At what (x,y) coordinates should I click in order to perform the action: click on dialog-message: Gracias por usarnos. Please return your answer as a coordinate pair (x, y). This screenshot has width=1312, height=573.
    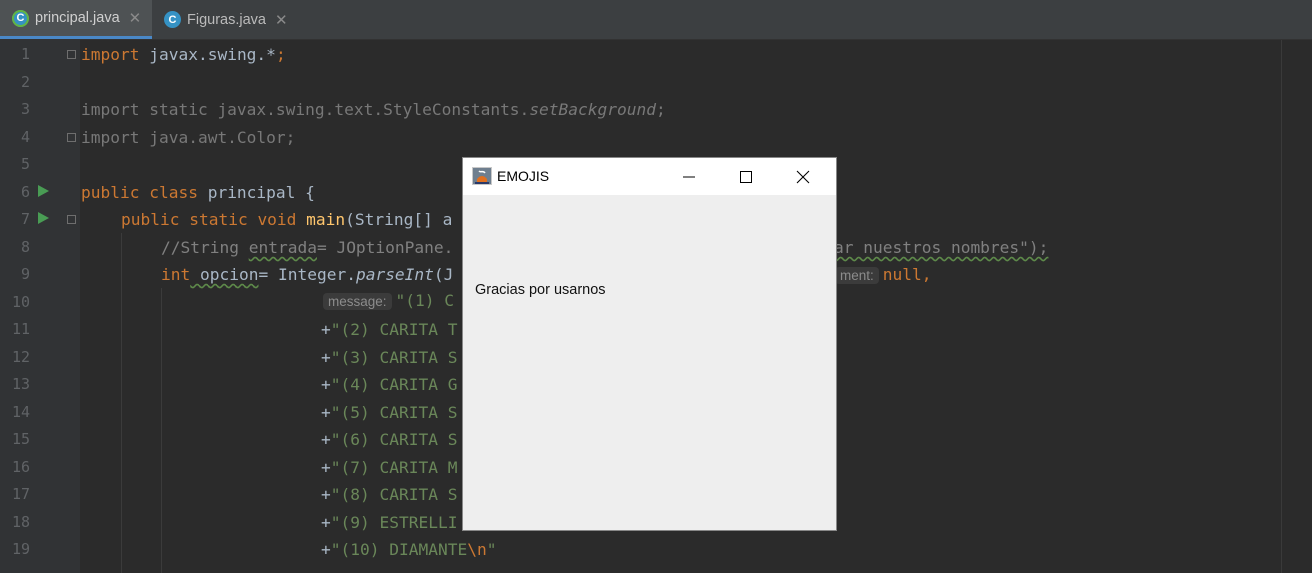
    Looking at the image, I should click on (540, 290).